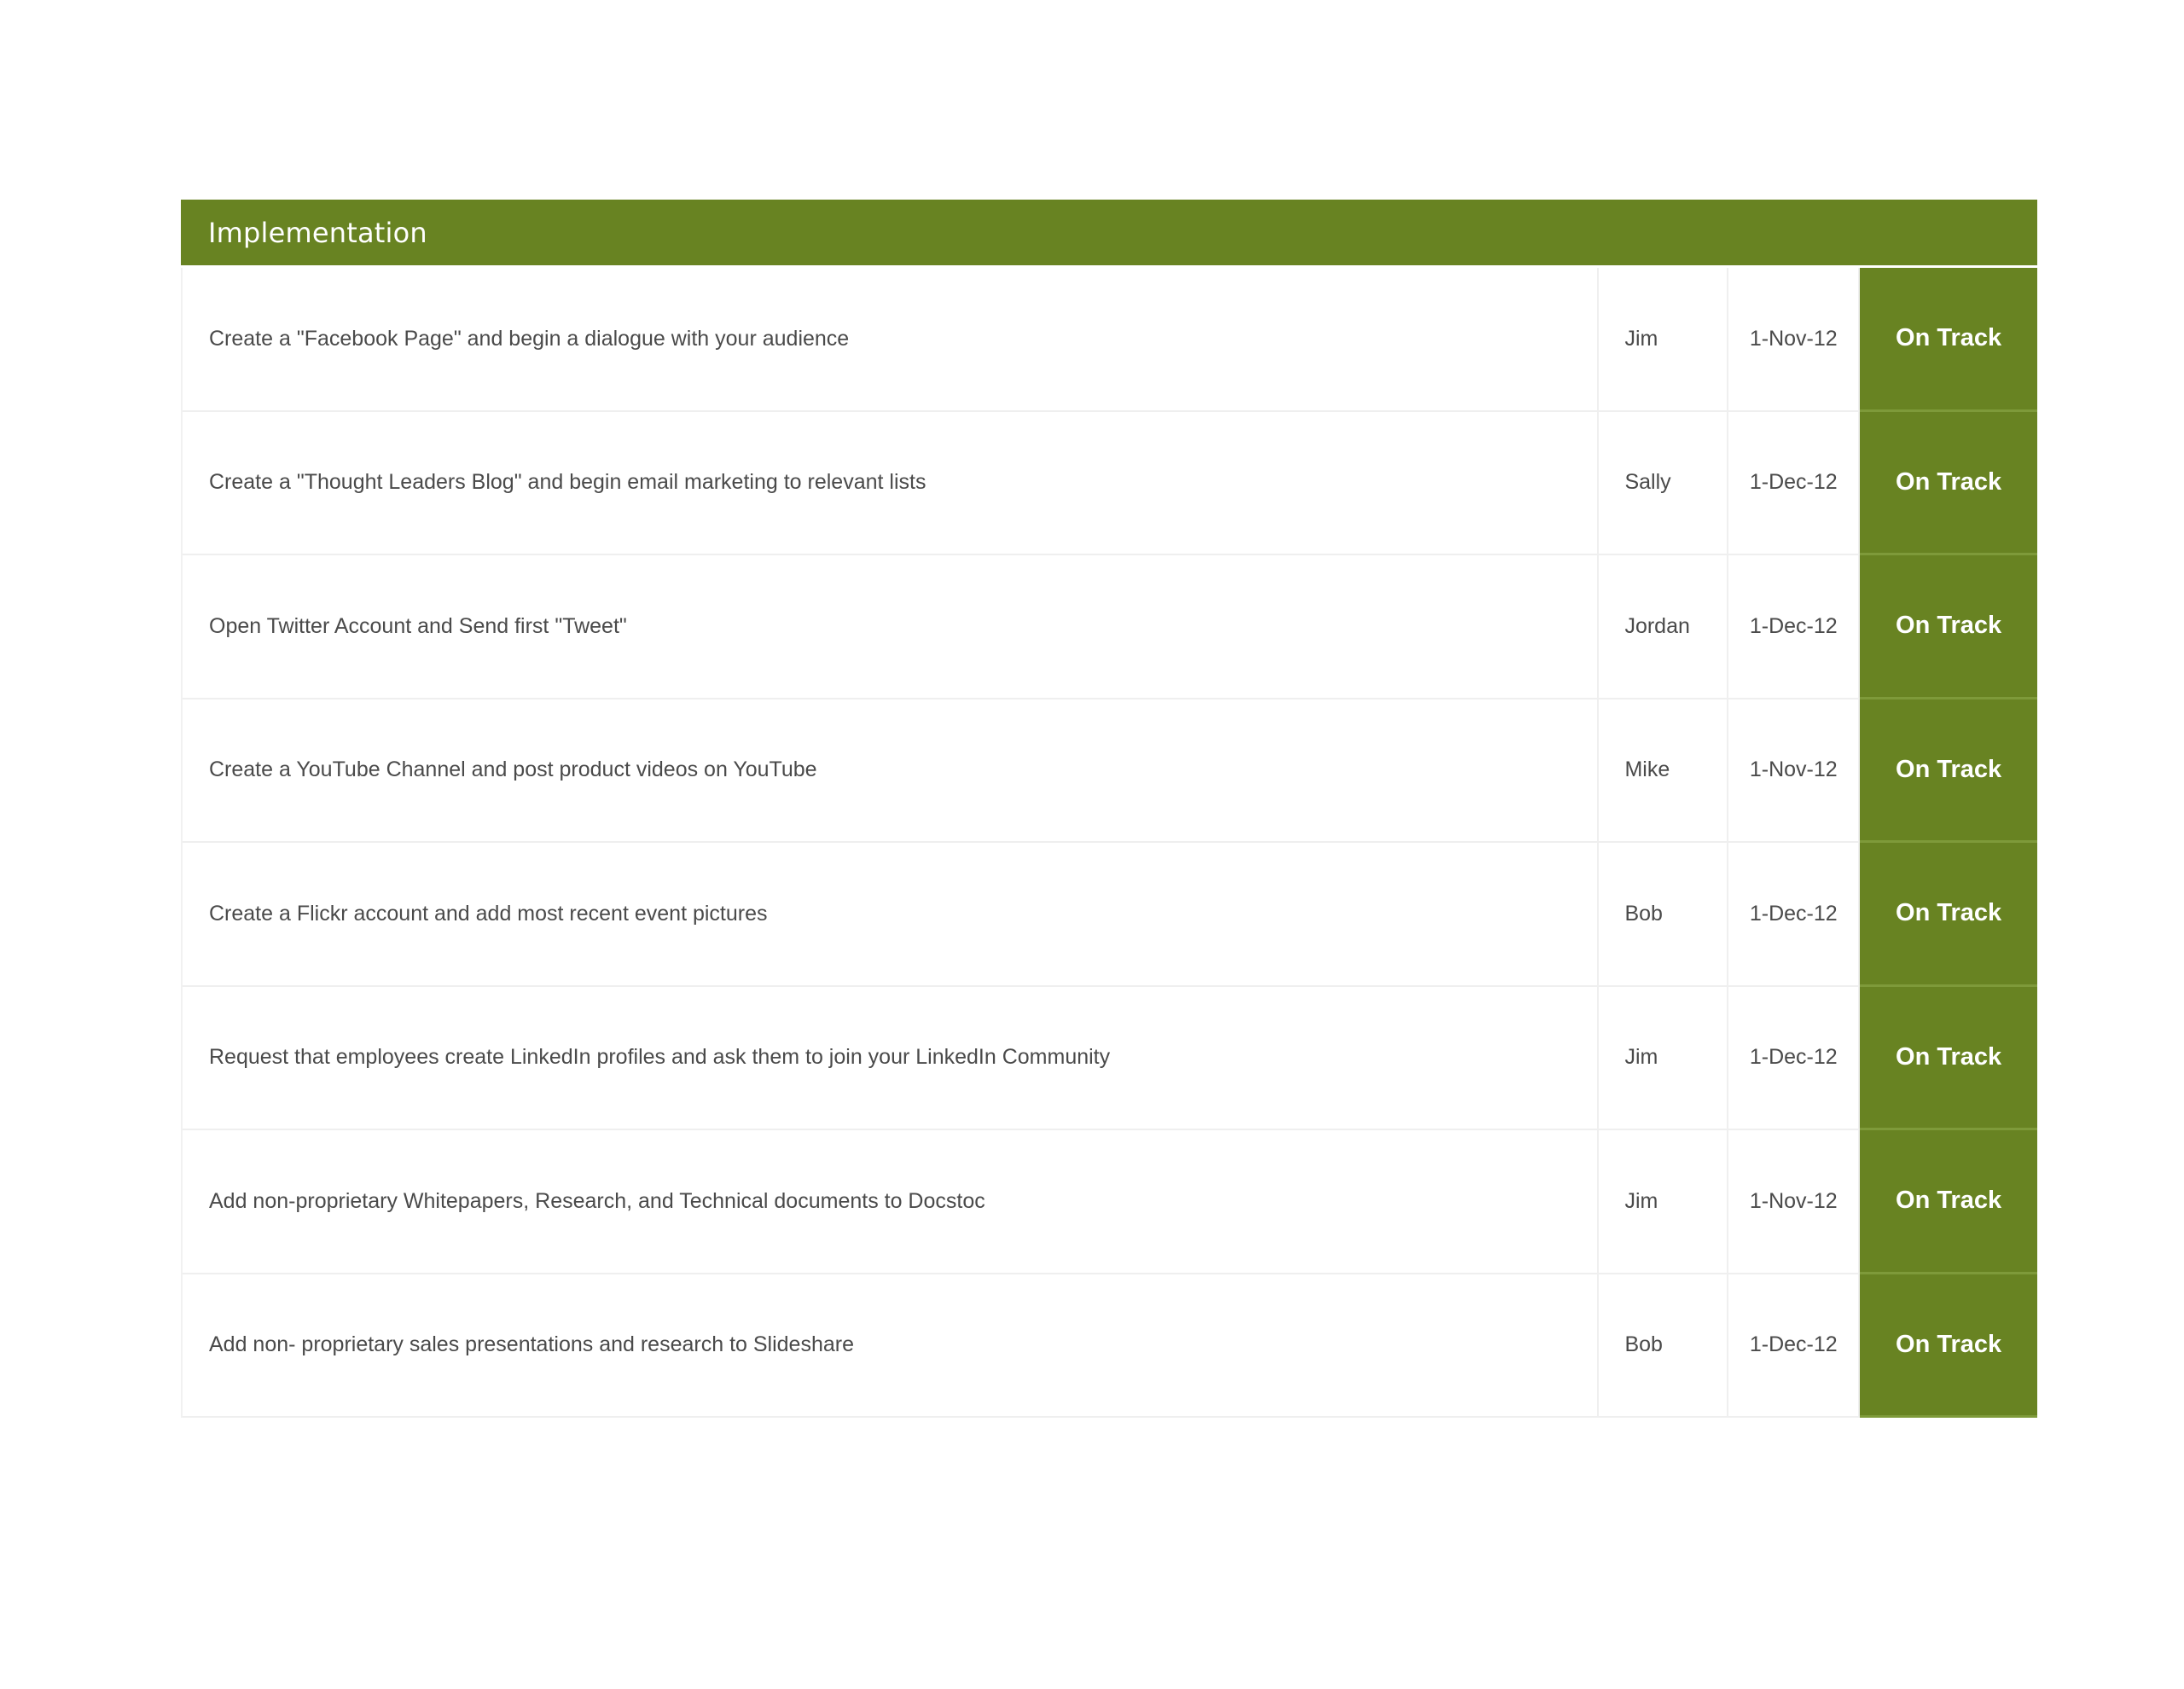 This screenshot has width=2184, height=1689. I want to click on section-header: Implementation, so click(1109, 234).